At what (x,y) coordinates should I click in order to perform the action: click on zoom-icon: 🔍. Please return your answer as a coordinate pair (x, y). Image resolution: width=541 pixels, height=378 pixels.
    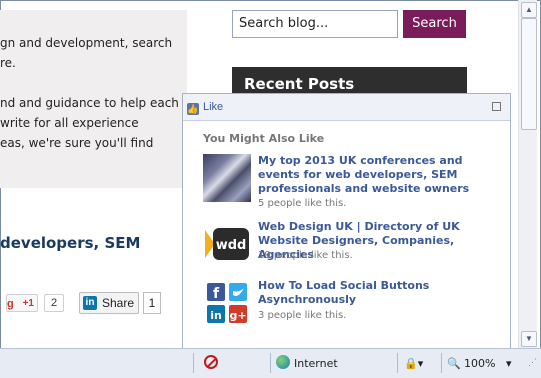
    Looking at the image, I should click on (454, 363).